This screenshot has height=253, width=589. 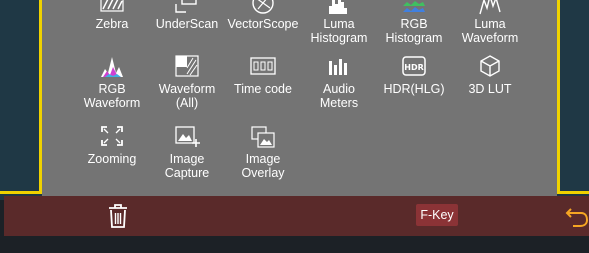 What do you see at coordinates (187, 9) in the screenshot?
I see `underscan-icon` at bounding box center [187, 9].